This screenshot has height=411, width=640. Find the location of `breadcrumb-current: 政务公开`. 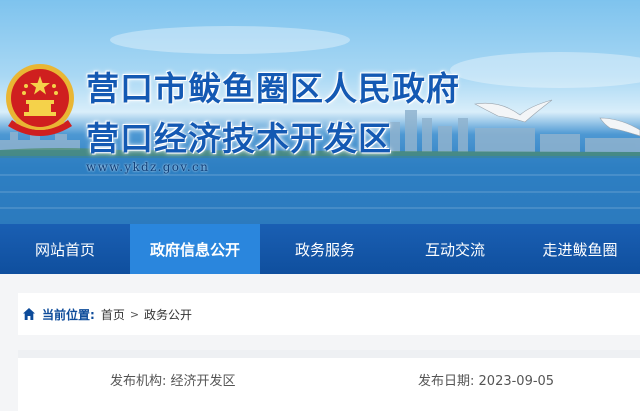

breadcrumb-current: 政务公开 is located at coordinates (168, 314).